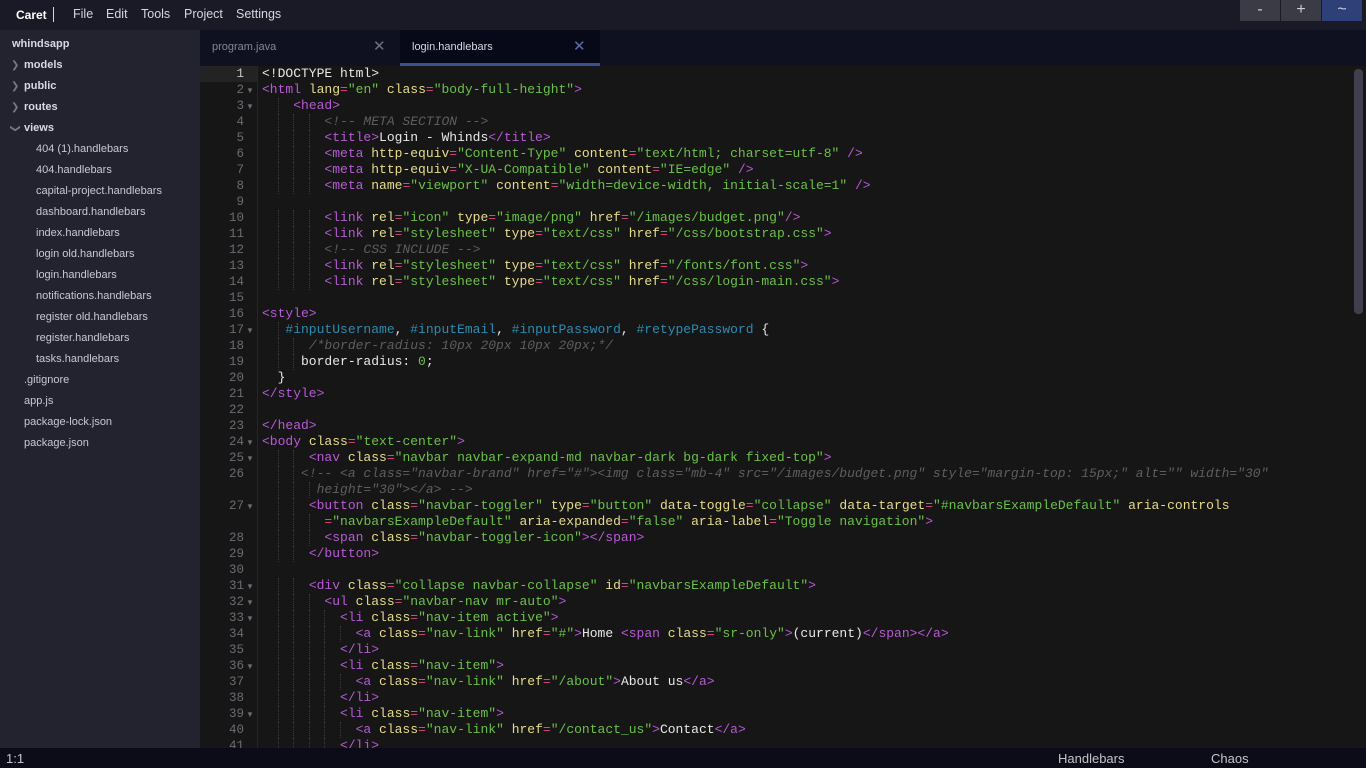 The image size is (1366, 768). Describe the element at coordinates (74, 170) in the screenshot. I see `file-item: 404.handlebars` at that location.